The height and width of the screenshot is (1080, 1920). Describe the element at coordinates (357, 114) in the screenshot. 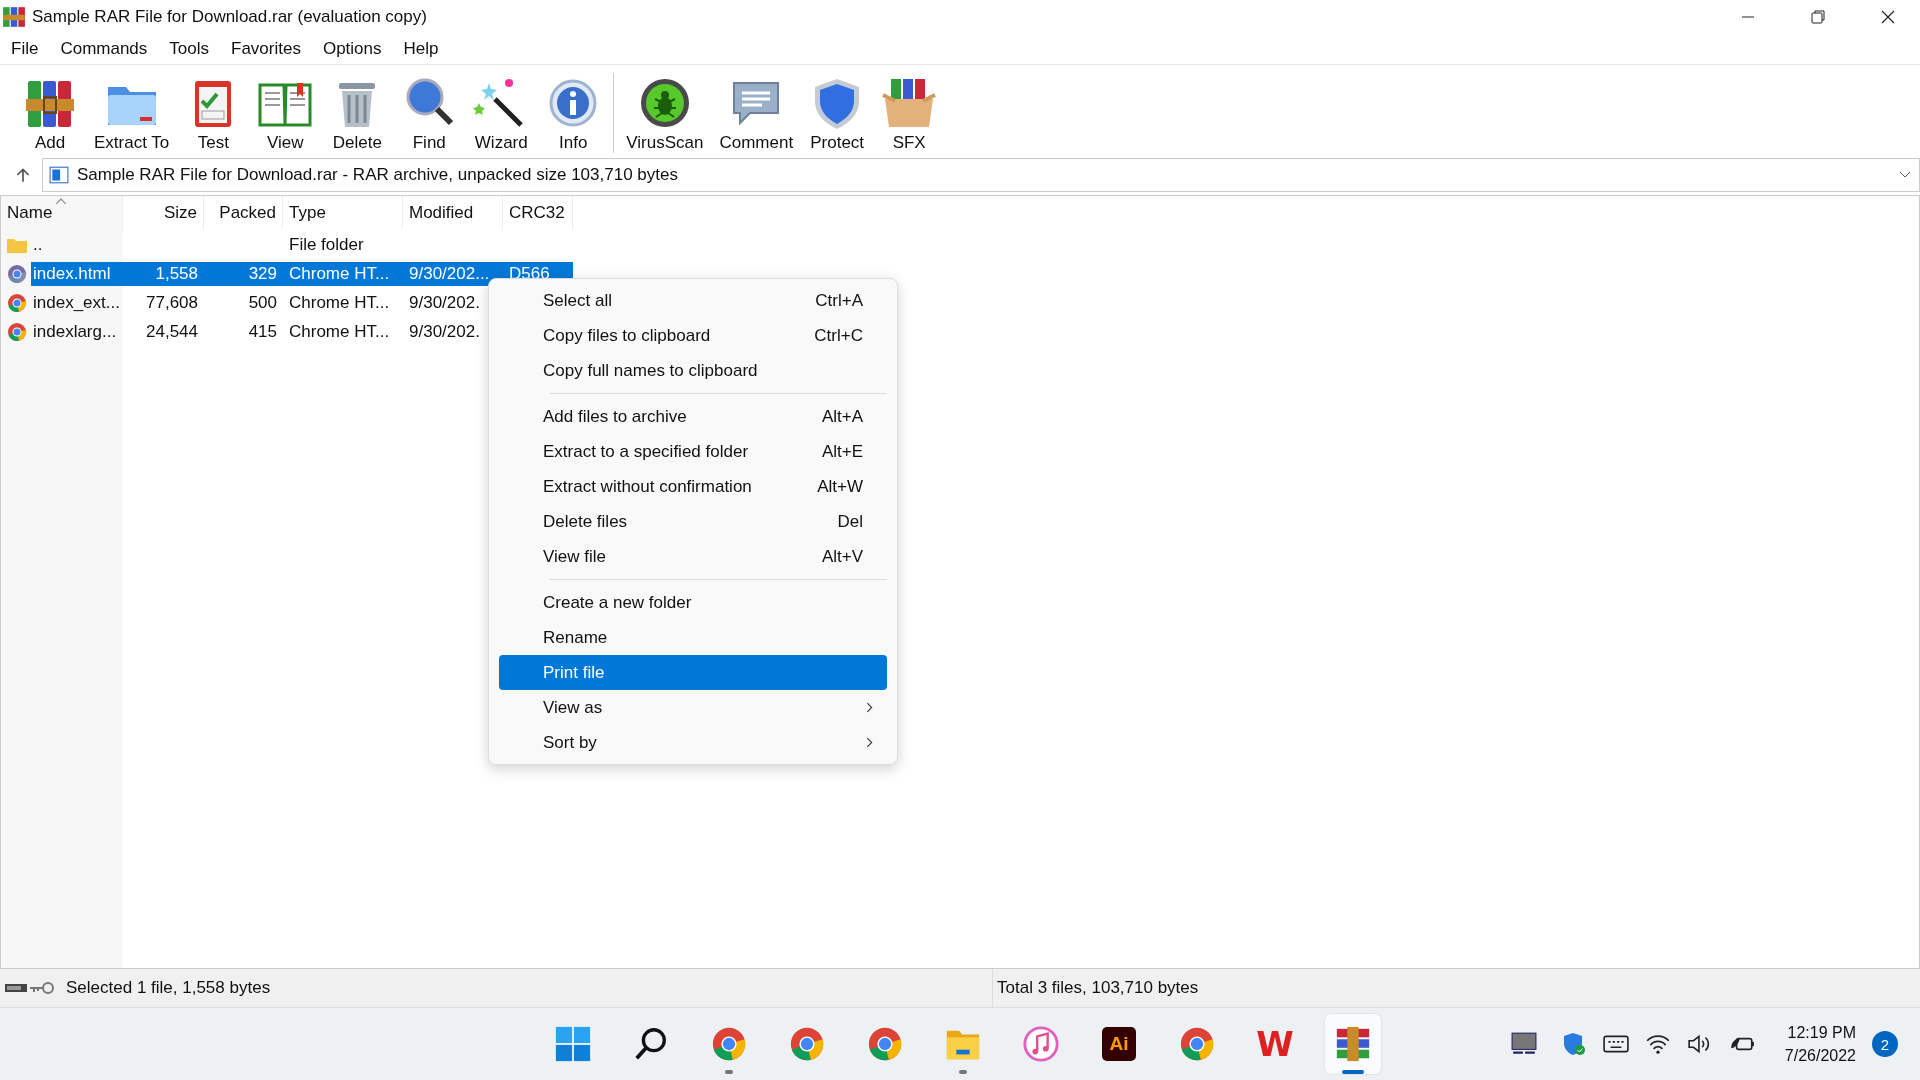

I see `toolbar-button: Delete` at that location.